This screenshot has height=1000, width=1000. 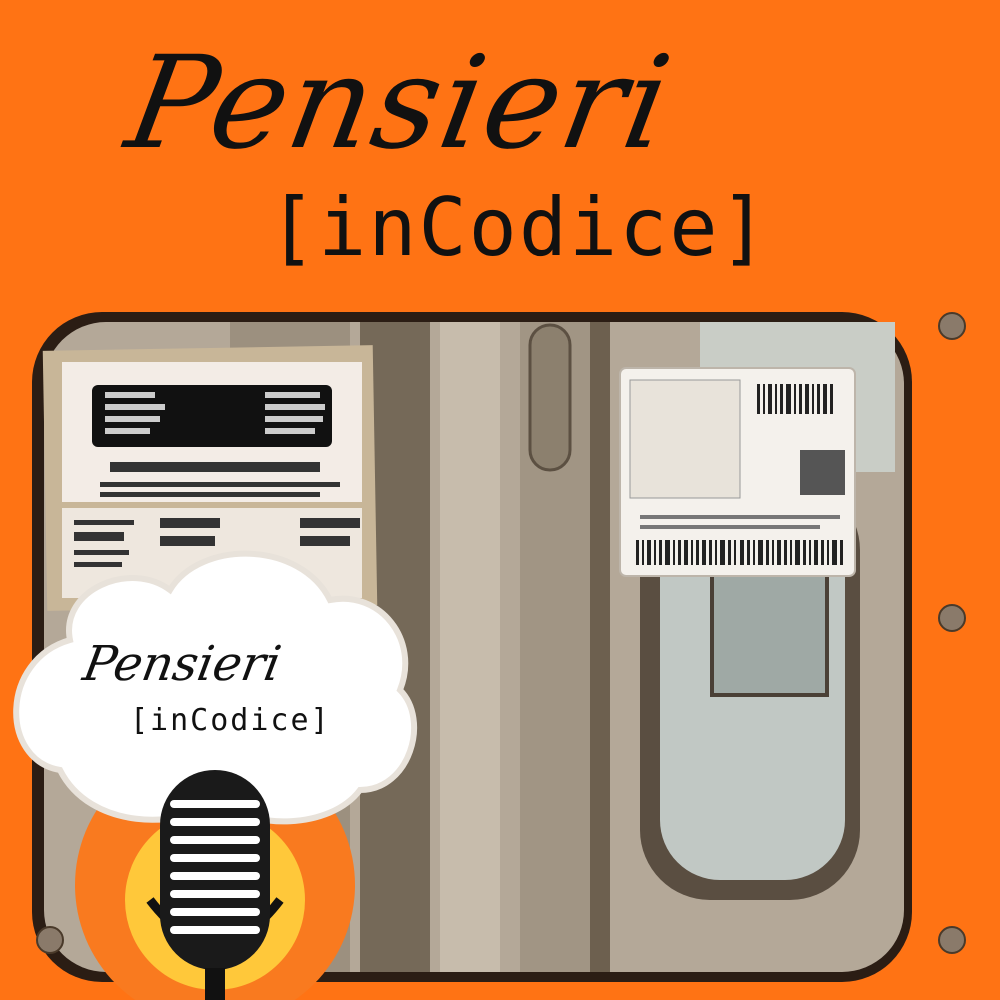 I want to click on door-handle, so click(x=550, y=397).